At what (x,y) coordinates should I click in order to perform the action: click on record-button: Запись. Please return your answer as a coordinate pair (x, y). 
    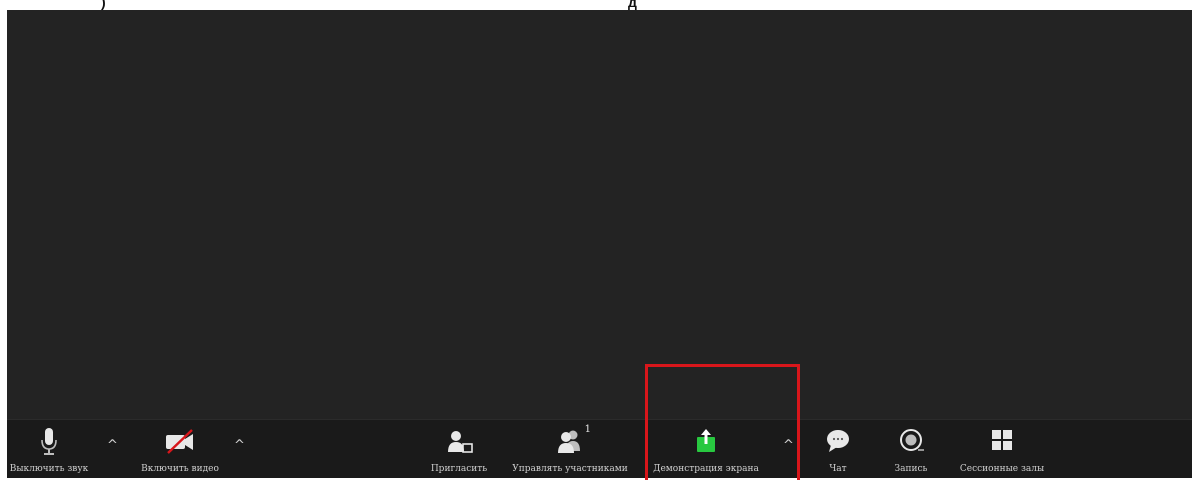
    Looking at the image, I should click on (911, 450).